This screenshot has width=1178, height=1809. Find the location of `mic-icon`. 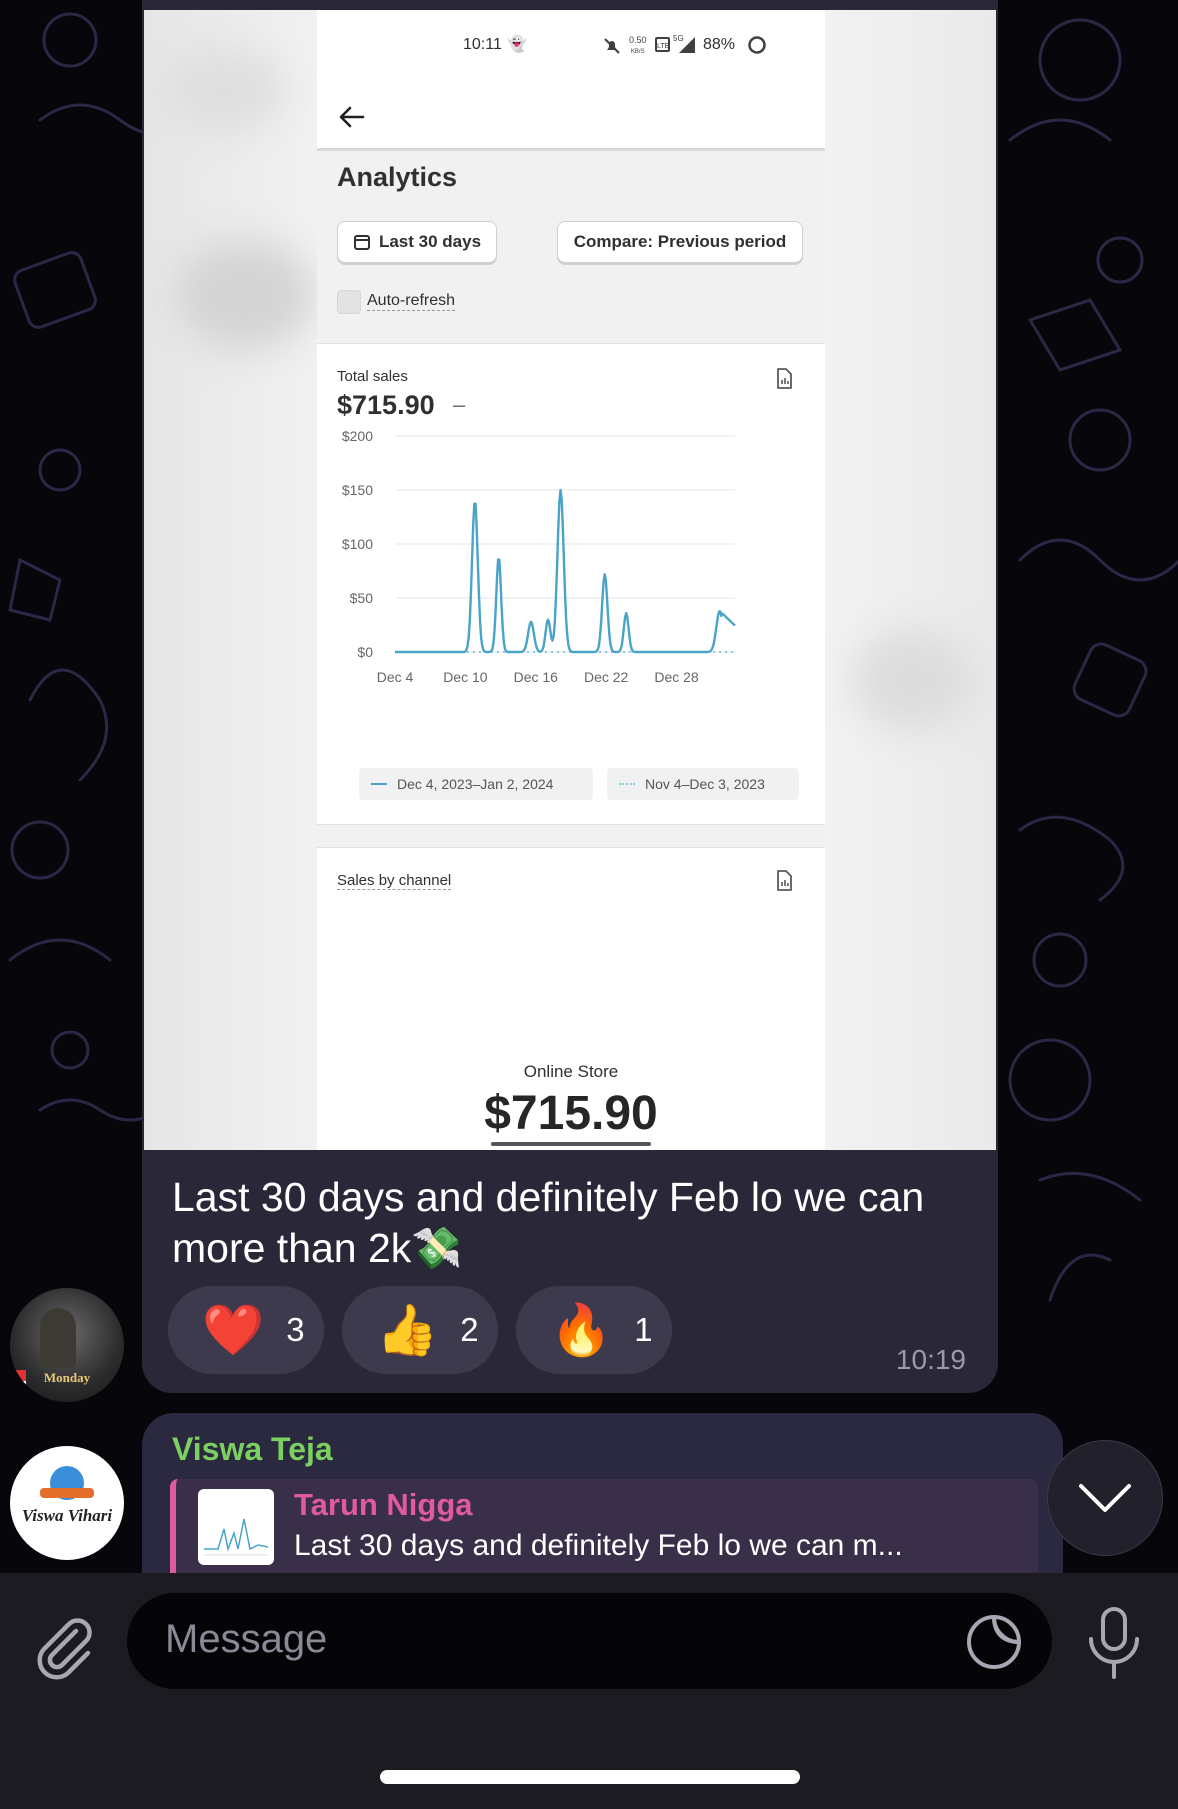

mic-icon is located at coordinates (1114, 1643).